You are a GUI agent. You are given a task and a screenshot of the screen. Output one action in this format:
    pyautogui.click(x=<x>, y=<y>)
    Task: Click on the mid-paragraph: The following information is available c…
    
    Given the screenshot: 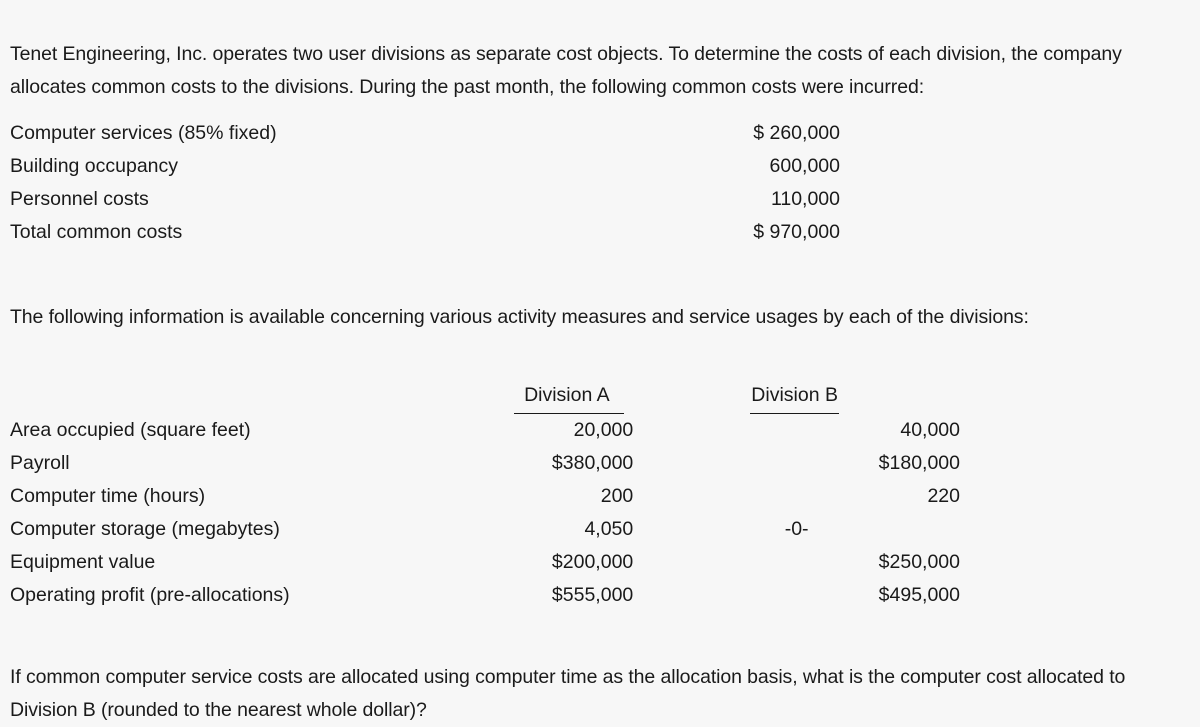 What is the action you would take?
    pyautogui.click(x=519, y=316)
    